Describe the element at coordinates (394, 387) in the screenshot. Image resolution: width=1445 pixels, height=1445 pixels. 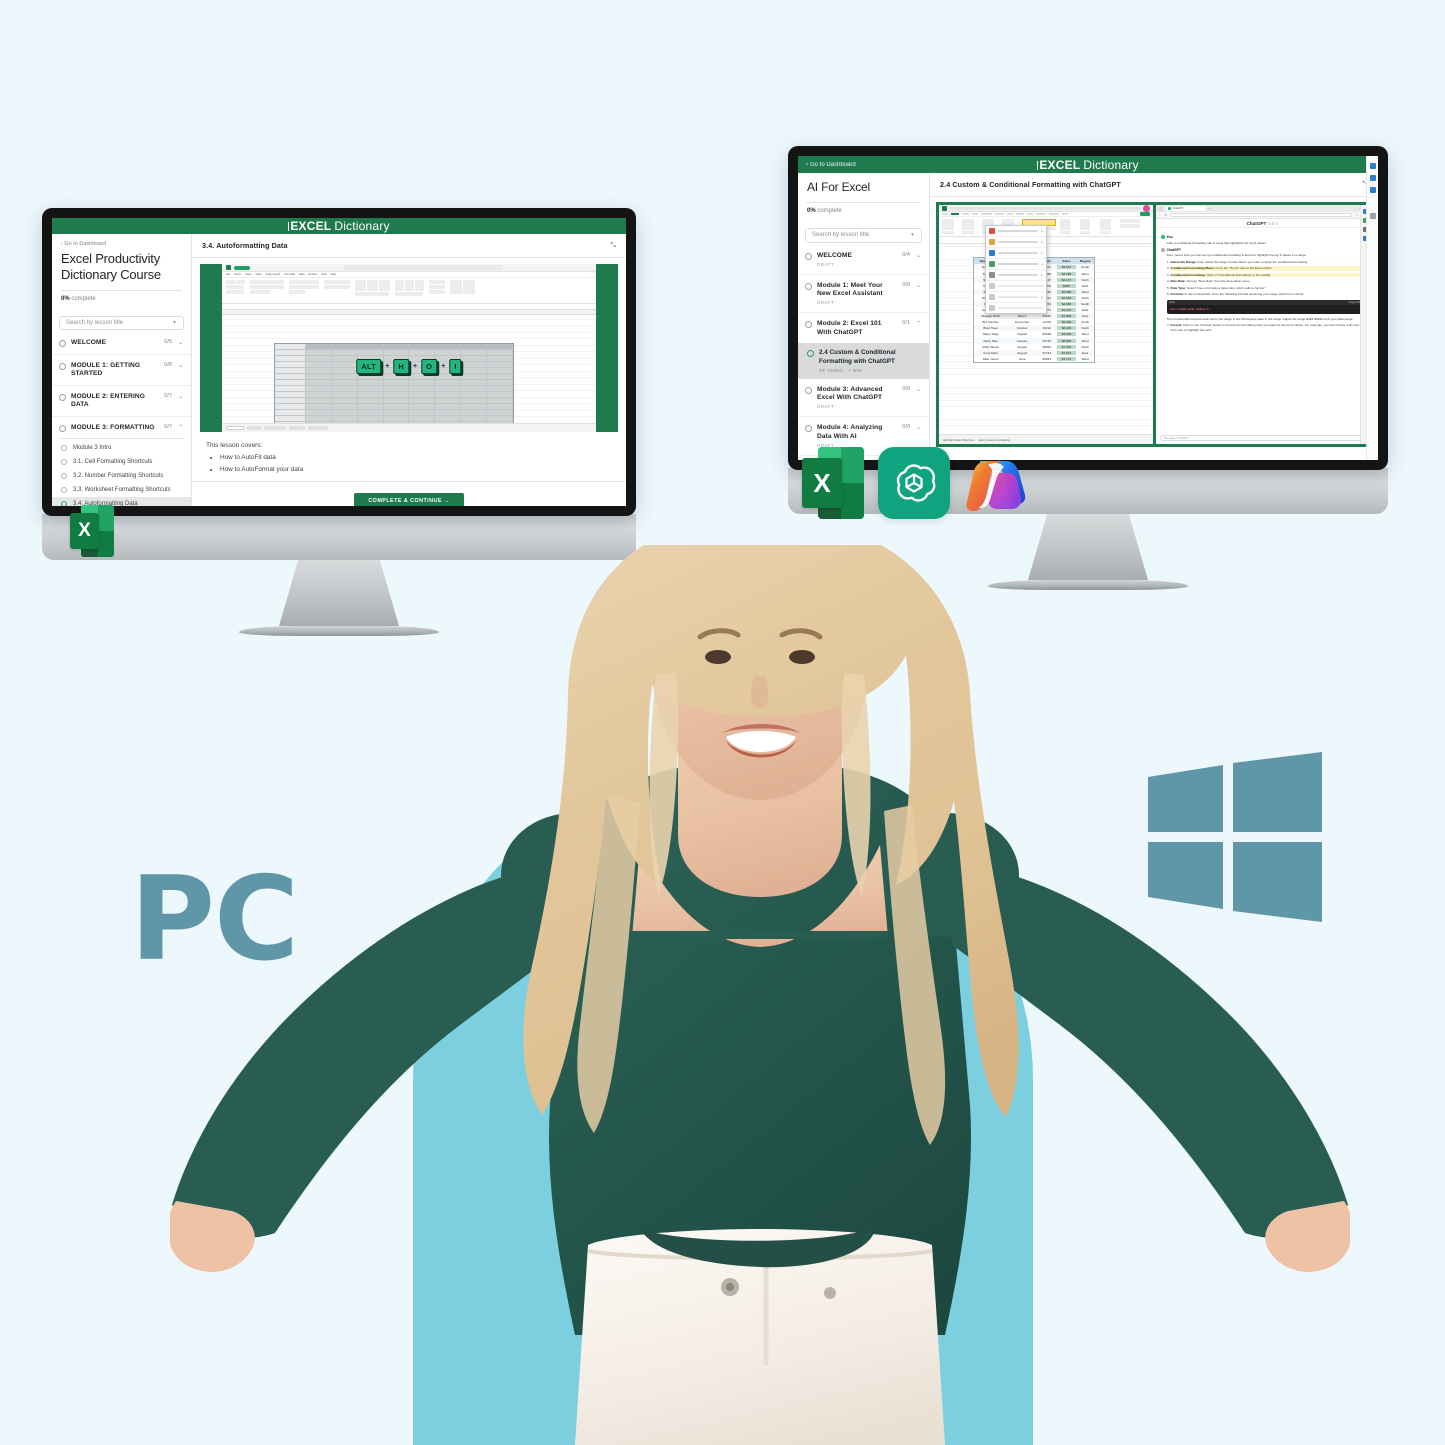
I see `selected-data-range` at that location.